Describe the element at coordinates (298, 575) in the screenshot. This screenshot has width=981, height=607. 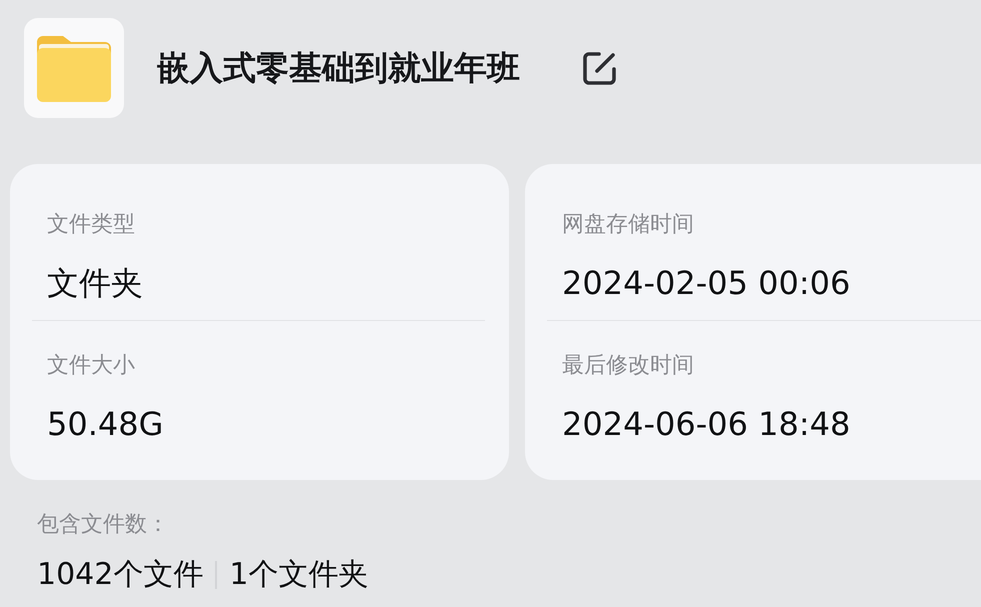
I see `file-count: 1个文件夹` at that location.